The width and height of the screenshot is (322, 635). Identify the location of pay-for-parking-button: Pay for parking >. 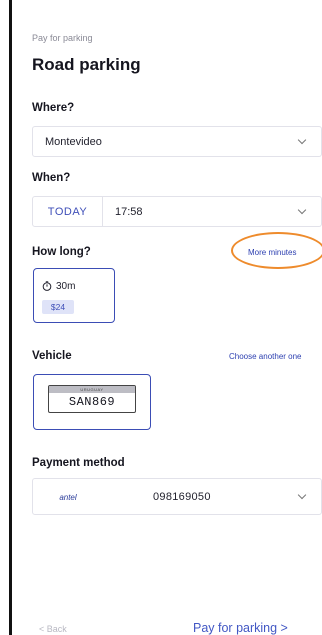
(240, 628).